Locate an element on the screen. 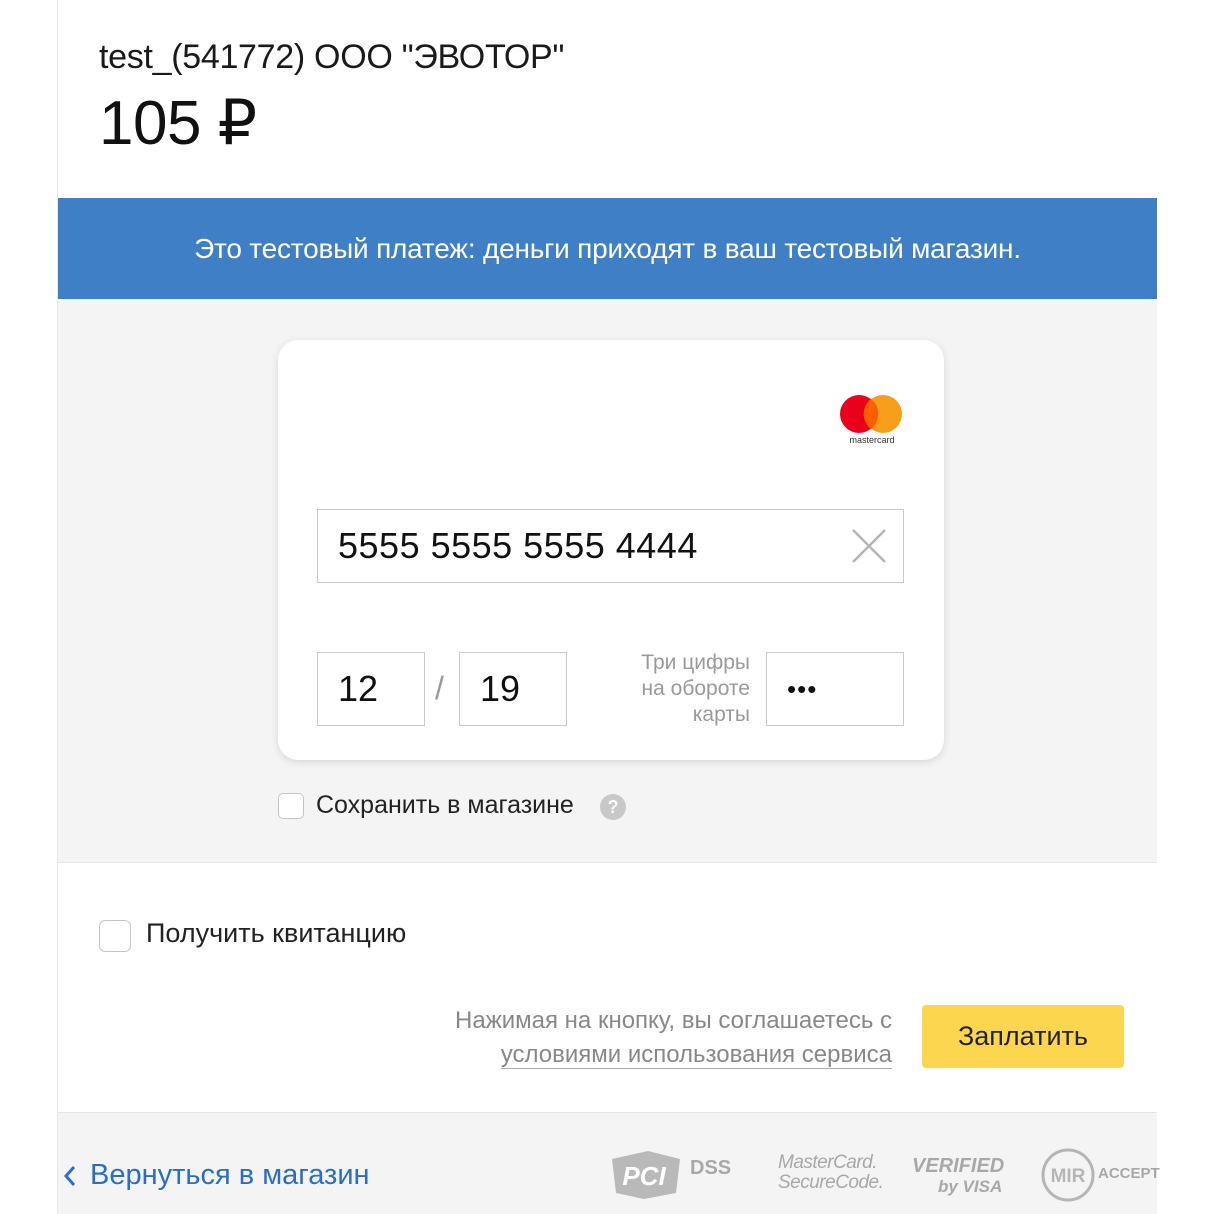 Image resolution: width=1214 pixels, height=1214 pixels. card-number-input: 5555 5555 5555 4444 is located at coordinates (610, 546).